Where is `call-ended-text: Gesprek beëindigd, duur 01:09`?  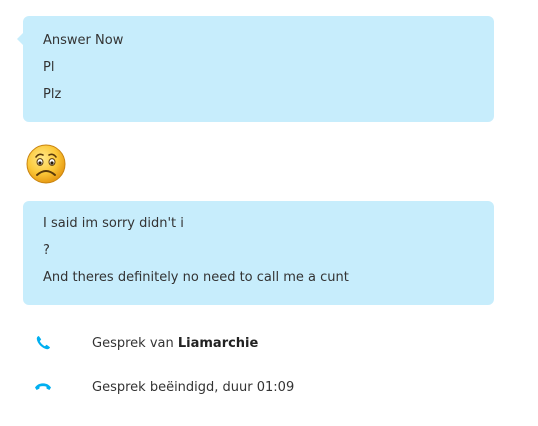
call-ended-text: Gesprek beëindigd, duur 01:09 is located at coordinates (193, 387).